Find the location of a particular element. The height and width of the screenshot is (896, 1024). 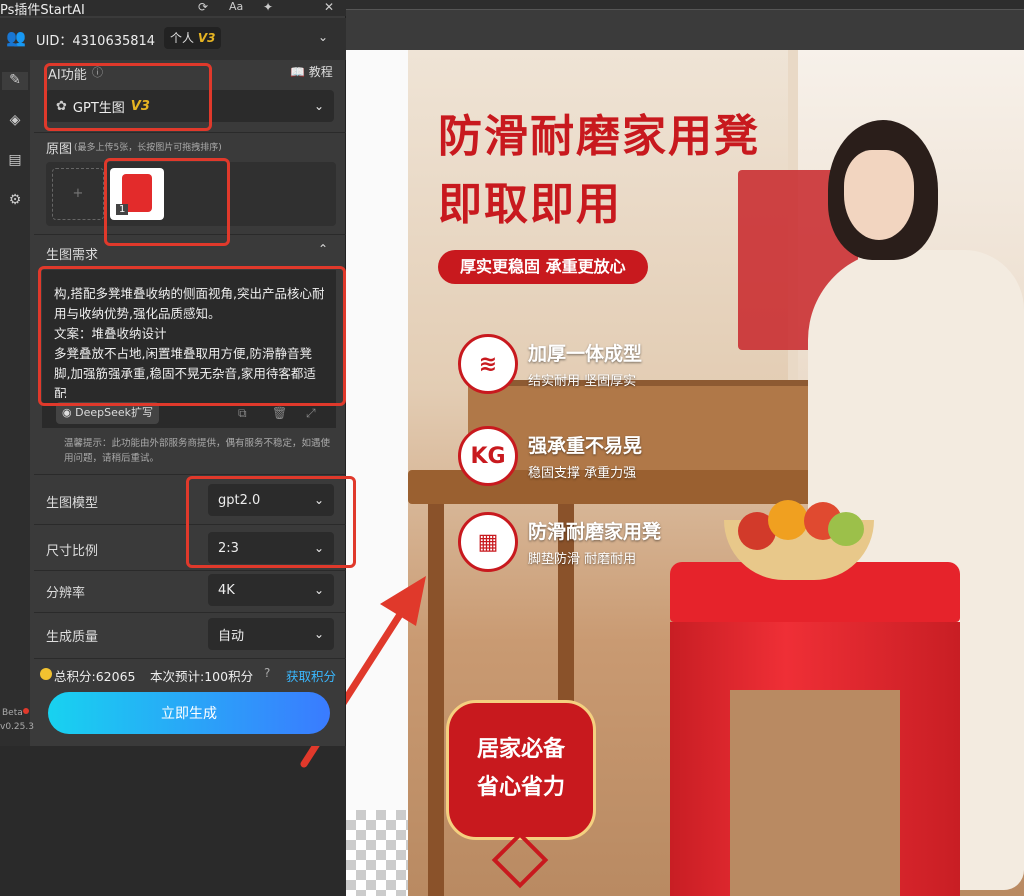

feature-subtitle: 稳固支撑 承重力强 is located at coordinates (582, 473).